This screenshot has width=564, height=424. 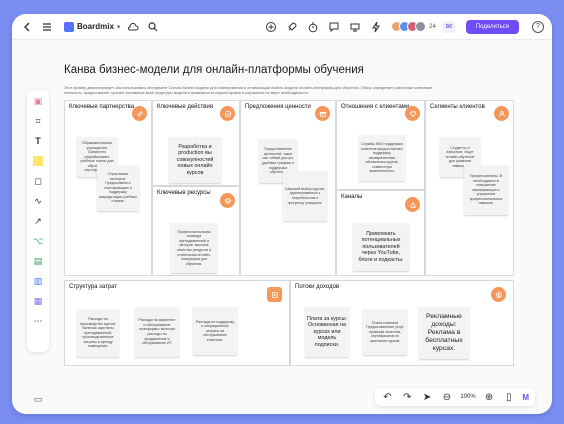 I want to click on layers-icon, so click(x=227, y=200).